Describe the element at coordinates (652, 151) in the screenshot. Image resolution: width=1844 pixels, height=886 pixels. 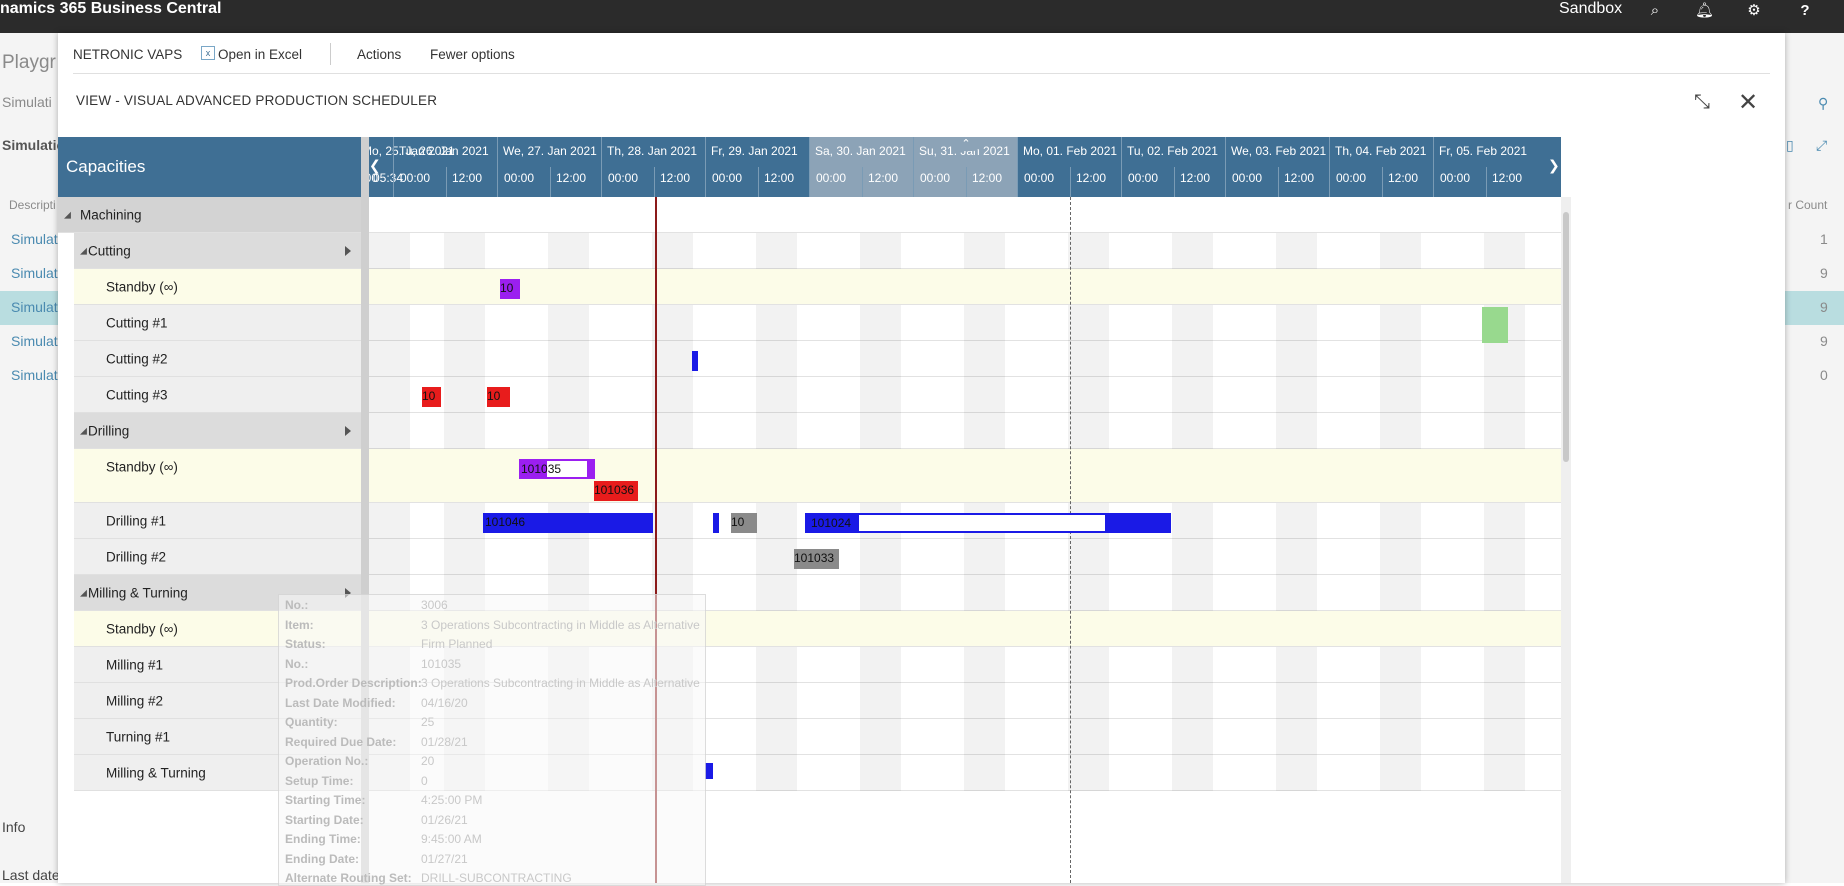
I see `day-label: Th, 28. Jan 2021` at that location.